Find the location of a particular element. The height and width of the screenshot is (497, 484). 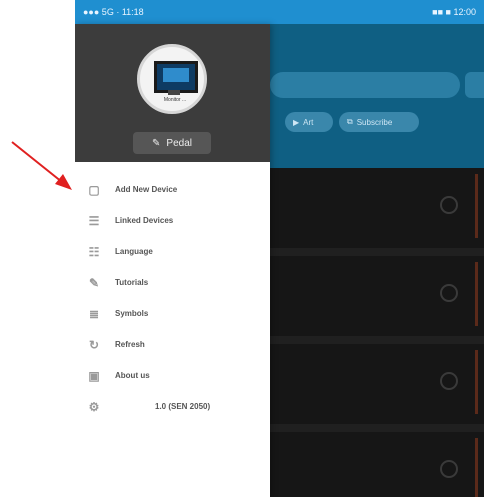

version-row: ⚙ 1.0 (SEN 2050) is located at coordinates (172, 406).